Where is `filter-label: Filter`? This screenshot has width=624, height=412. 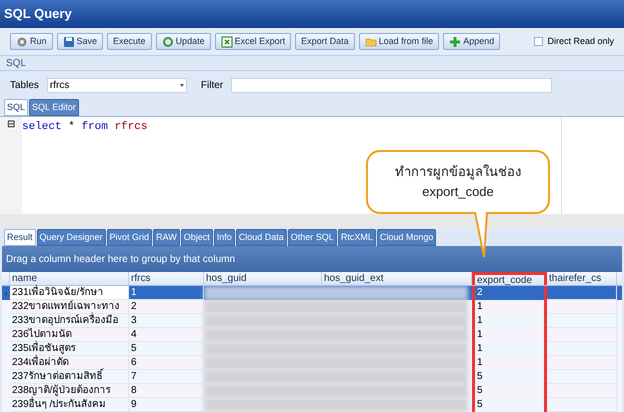 filter-label: Filter is located at coordinates (212, 85).